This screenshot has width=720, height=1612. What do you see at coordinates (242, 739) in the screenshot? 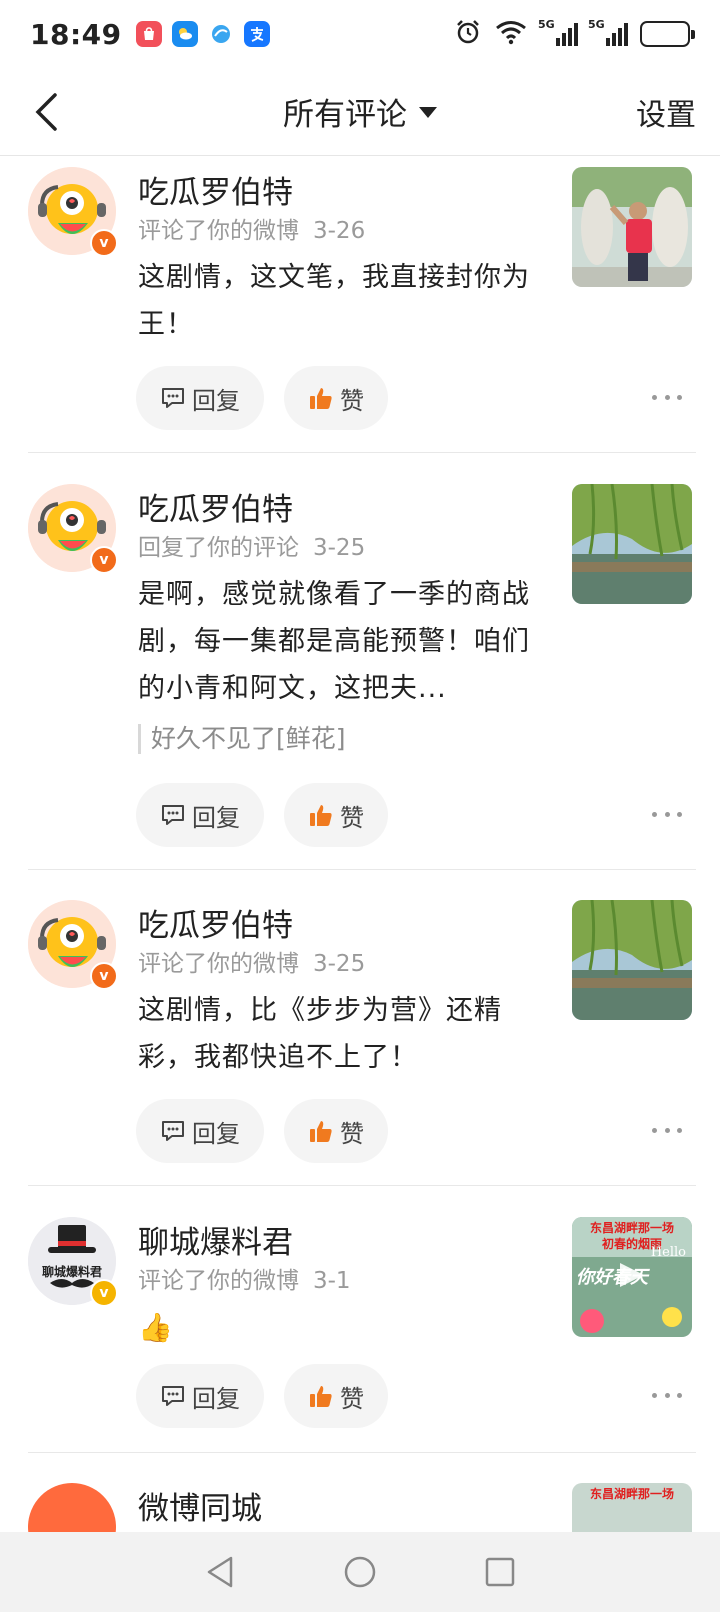
I see `quoted-comment: 好久不见了[鲜花]` at bounding box center [242, 739].